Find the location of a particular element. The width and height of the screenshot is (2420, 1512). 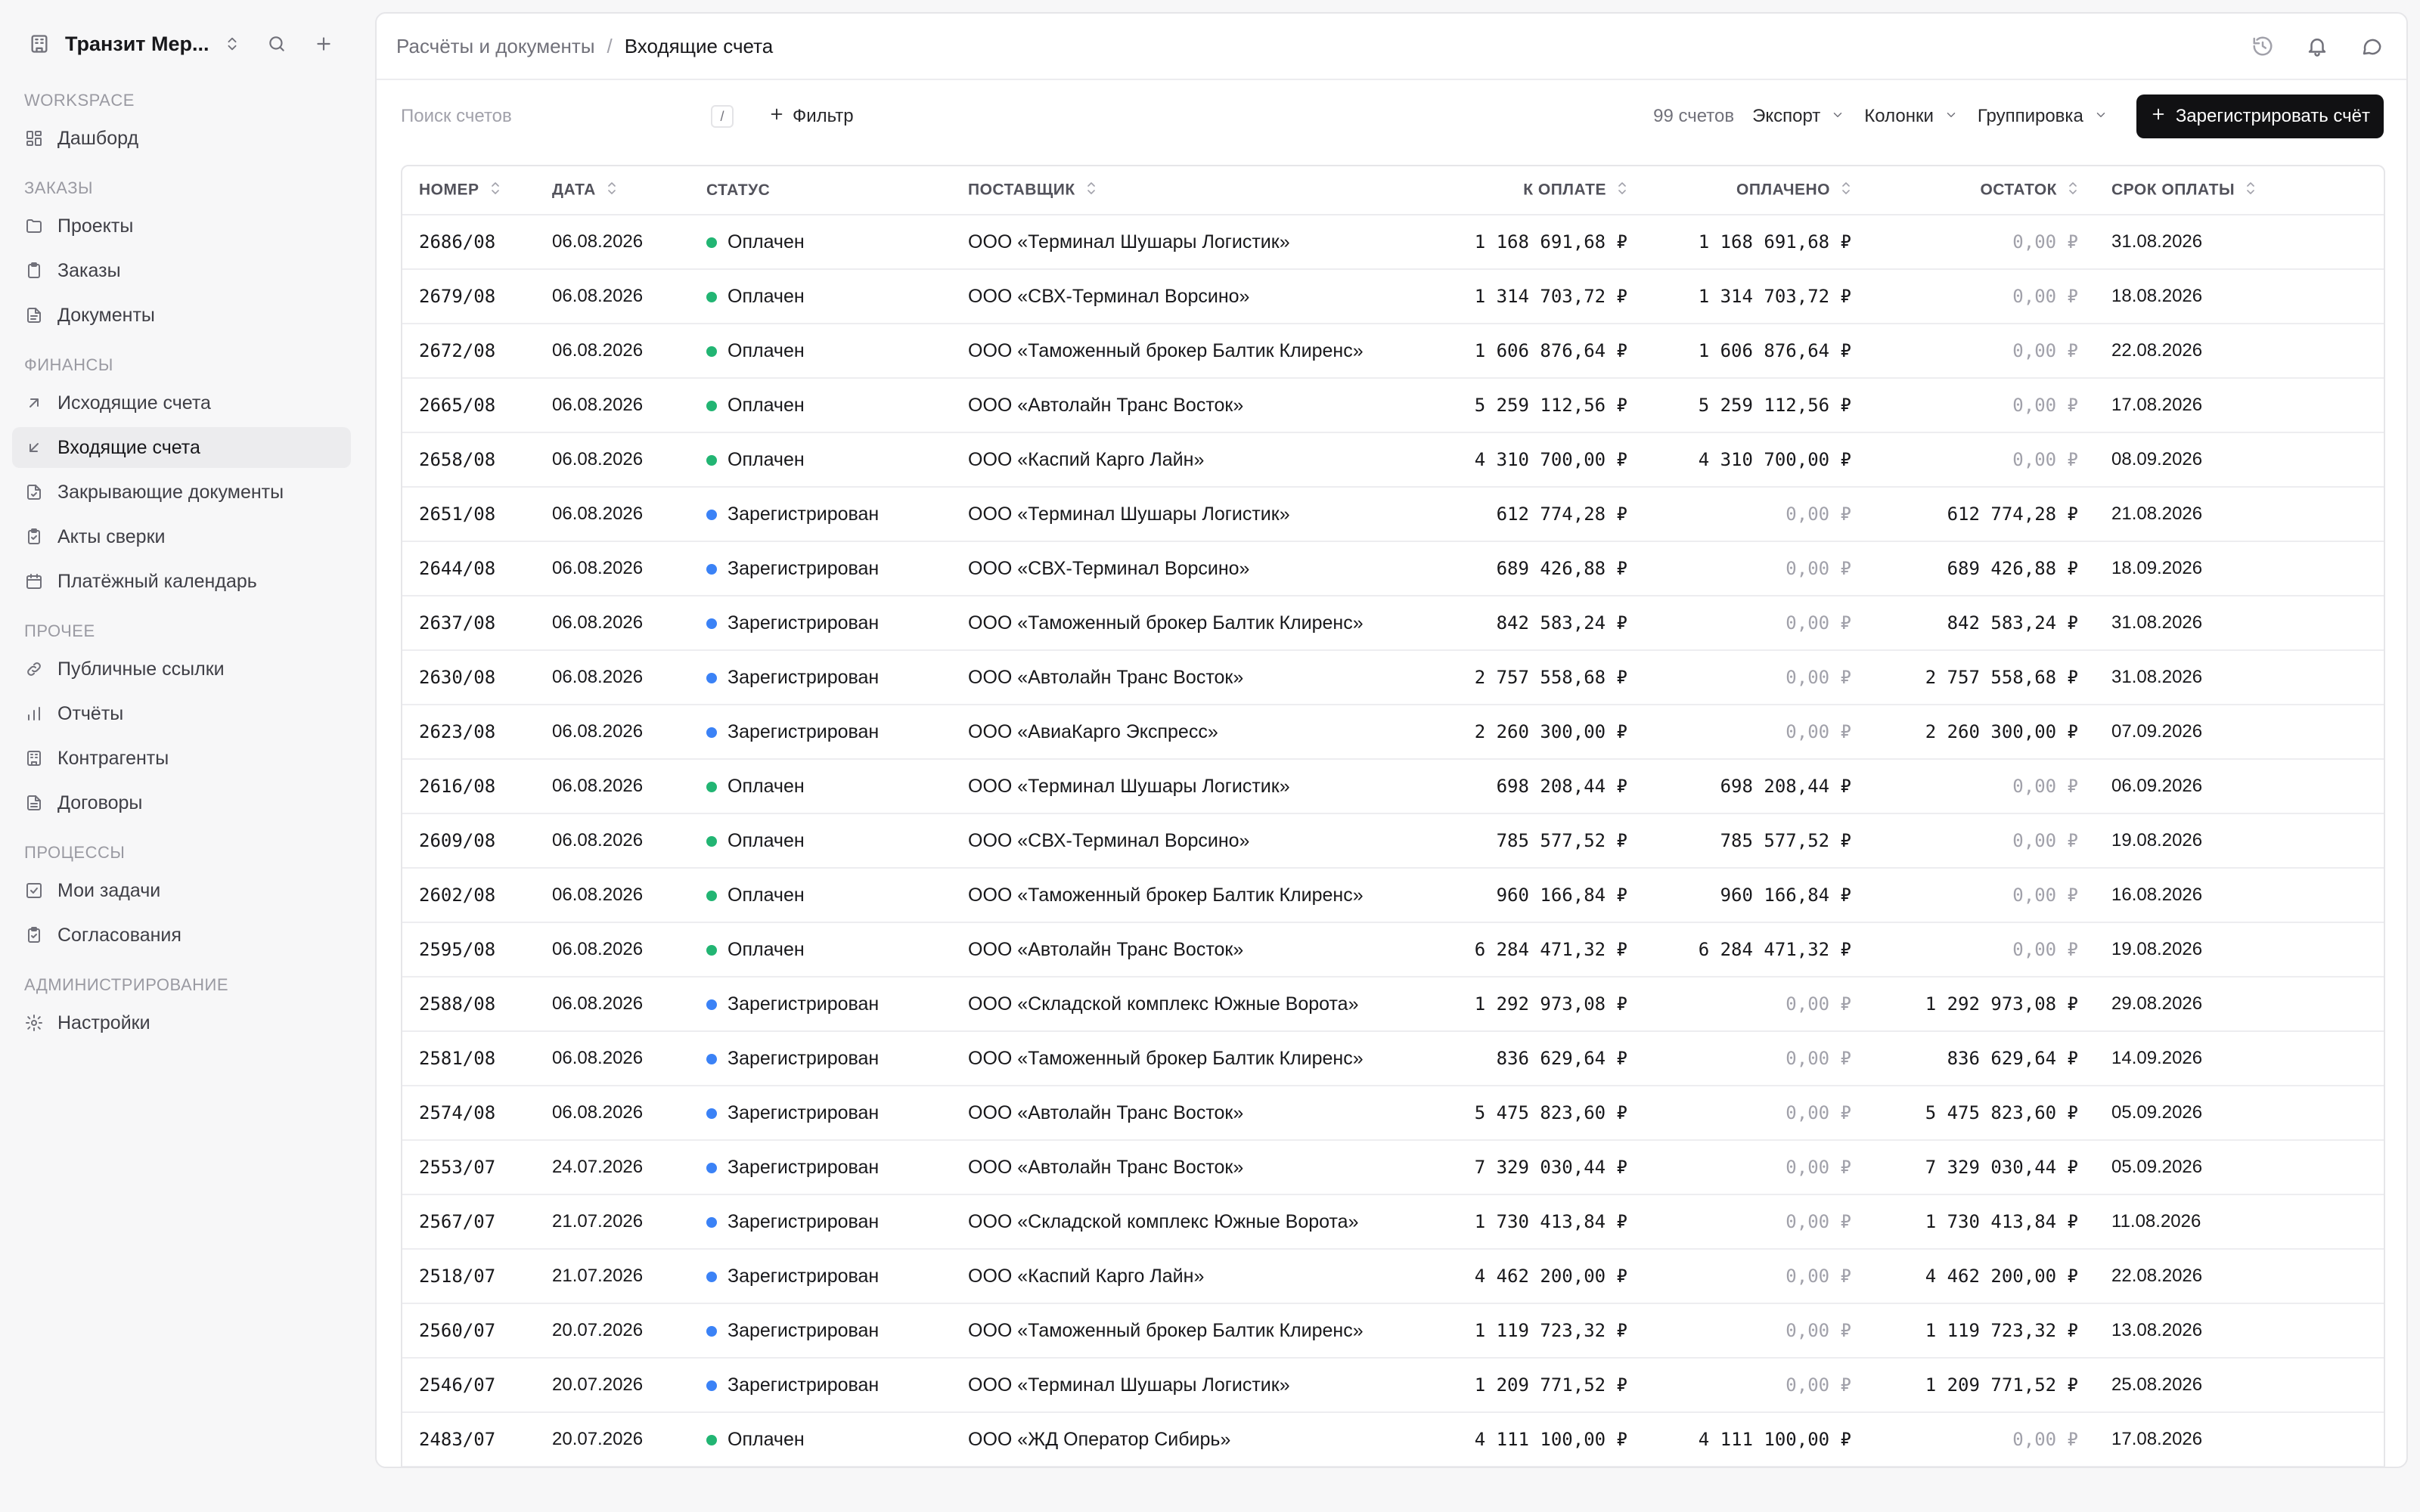

sidebar-item: Договоры is located at coordinates (181, 803).